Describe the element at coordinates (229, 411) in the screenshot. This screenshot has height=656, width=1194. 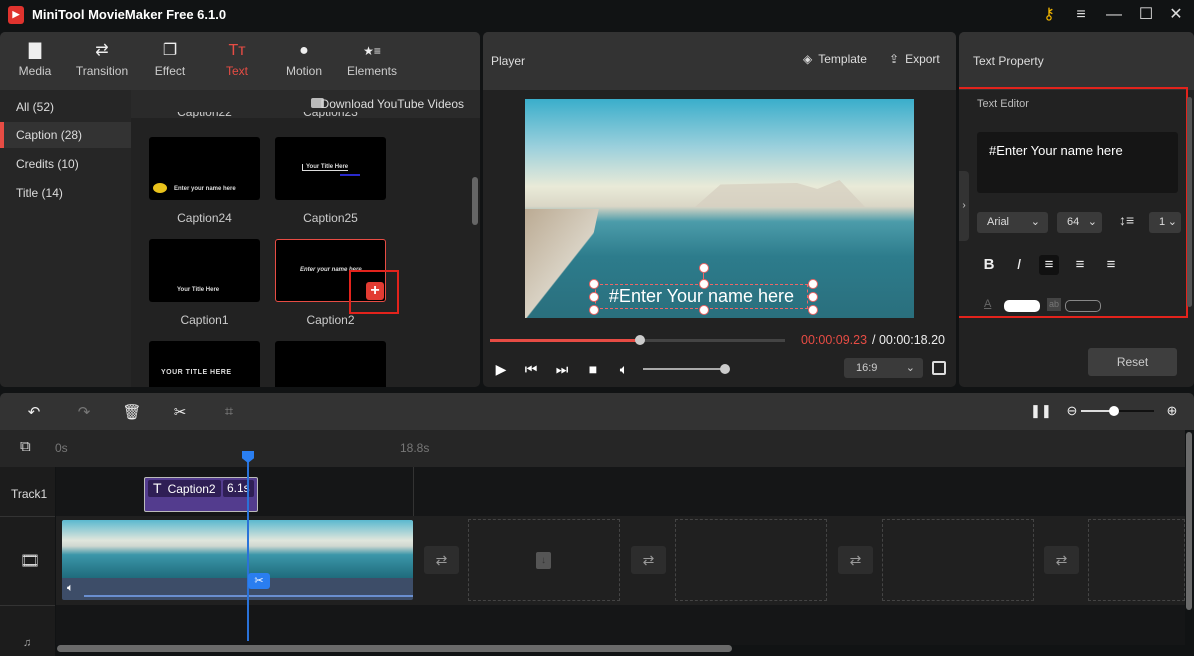
I see `crop-icon: ⌗` at that location.